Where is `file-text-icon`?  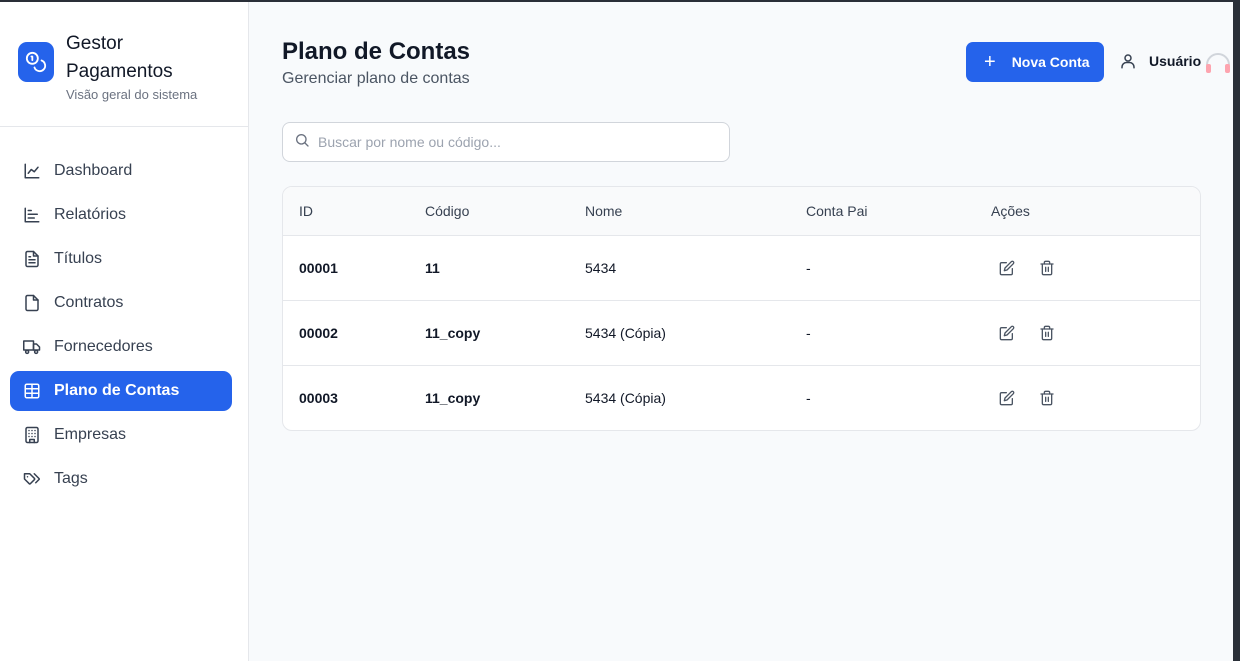
file-text-icon is located at coordinates (32, 259).